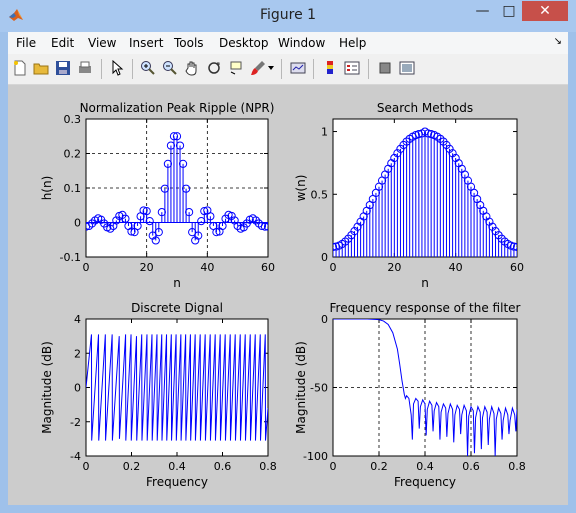 The image size is (576, 513). Describe the element at coordinates (20, 68) in the screenshot. I see `new-figure-icon` at that location.